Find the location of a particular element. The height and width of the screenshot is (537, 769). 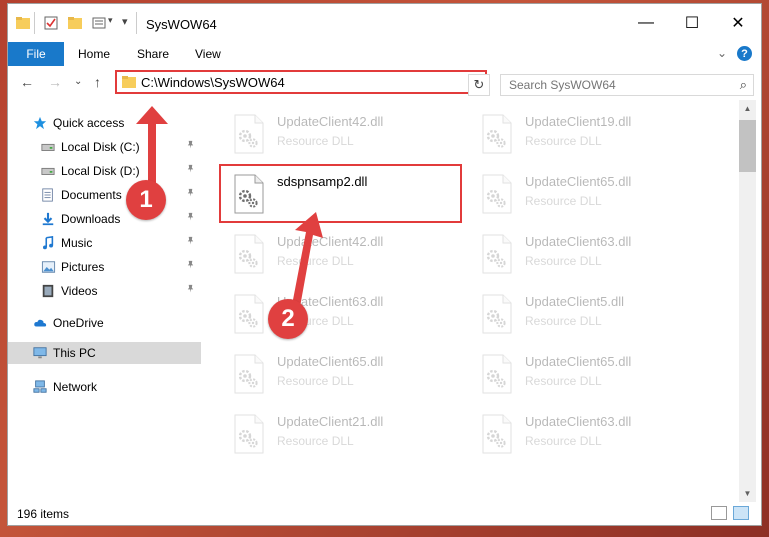

item-count: 196 items is located at coordinates (43, 514).